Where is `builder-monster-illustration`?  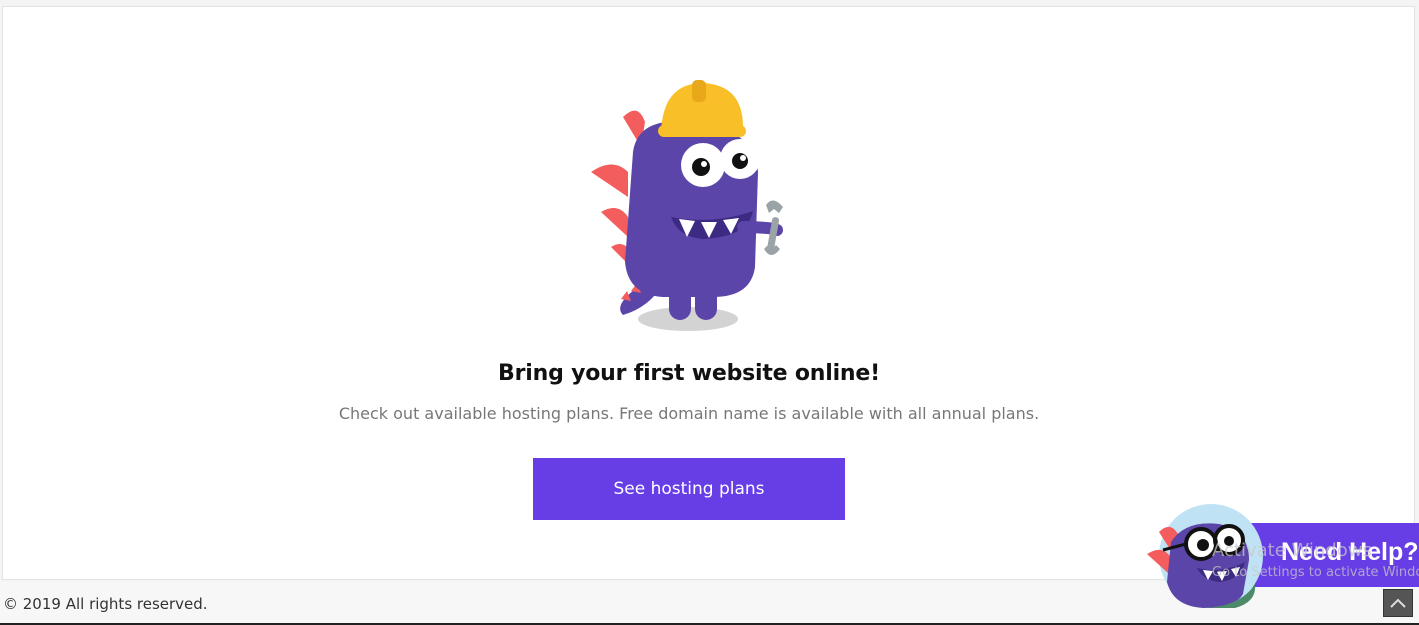 builder-monster-illustration is located at coordinates (687, 205).